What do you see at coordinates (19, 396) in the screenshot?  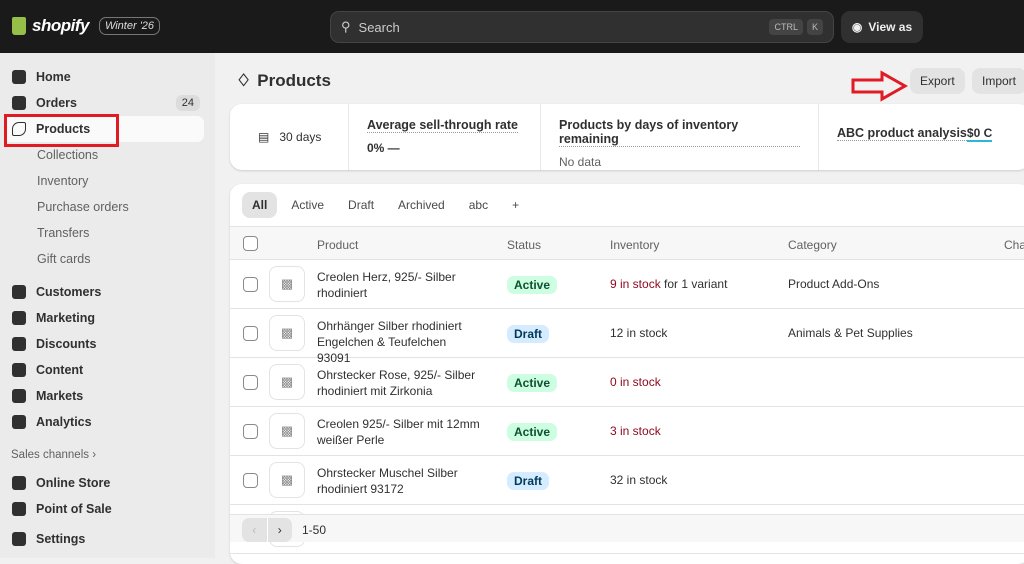 I see `globe-icon` at bounding box center [19, 396].